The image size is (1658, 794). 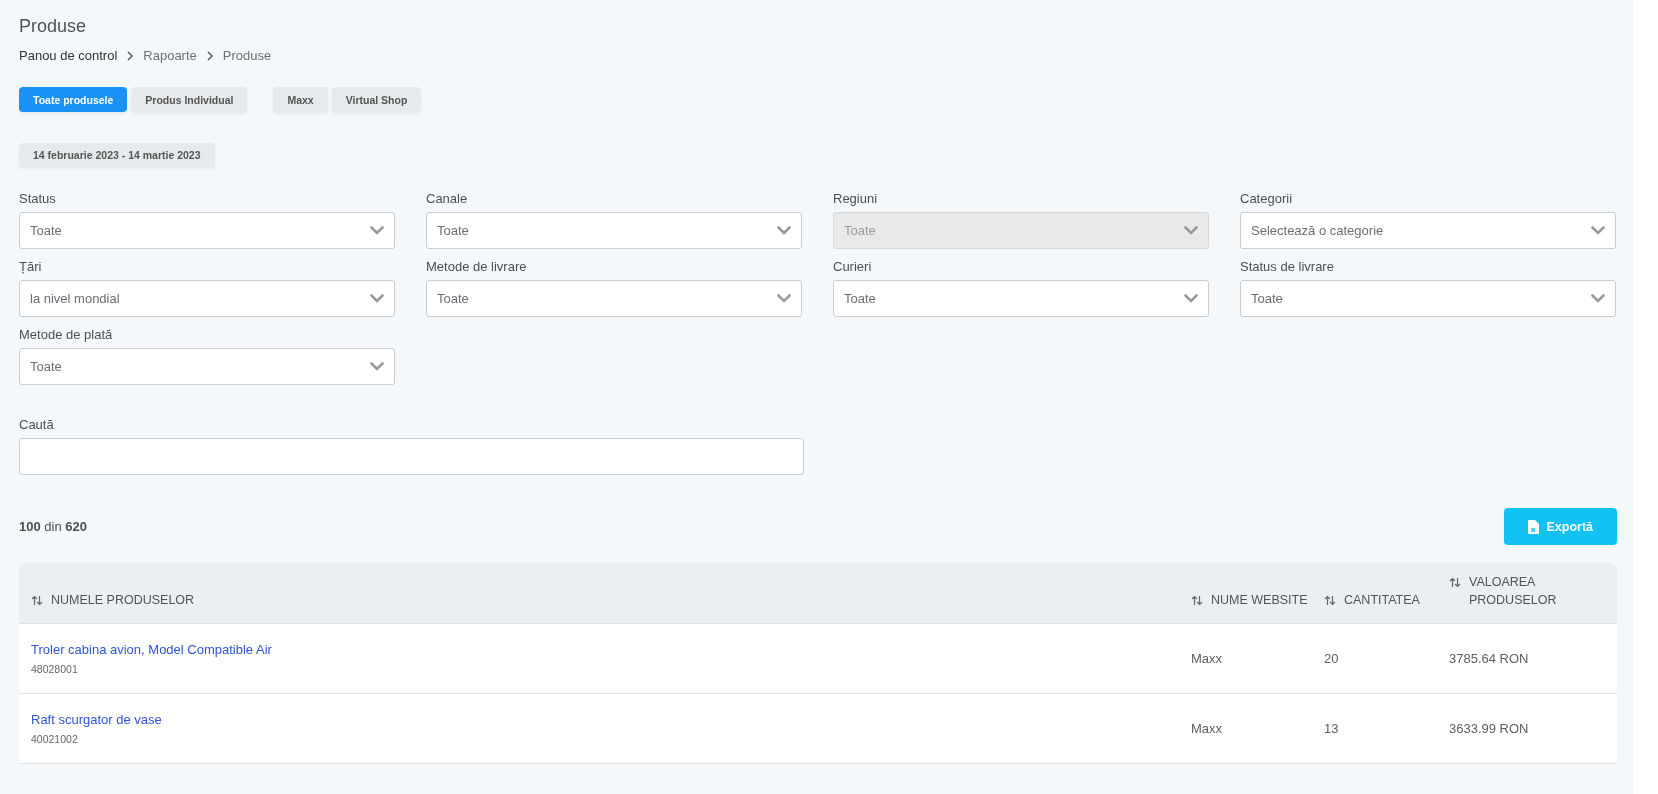 I want to click on column-header: NUME WEBSITE, so click(x=1259, y=600).